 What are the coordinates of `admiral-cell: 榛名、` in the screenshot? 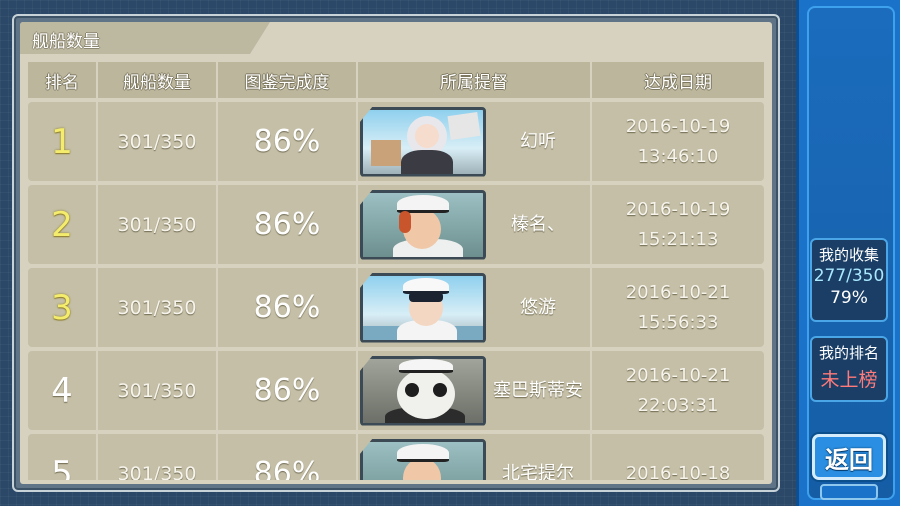 It's located at (475, 224).